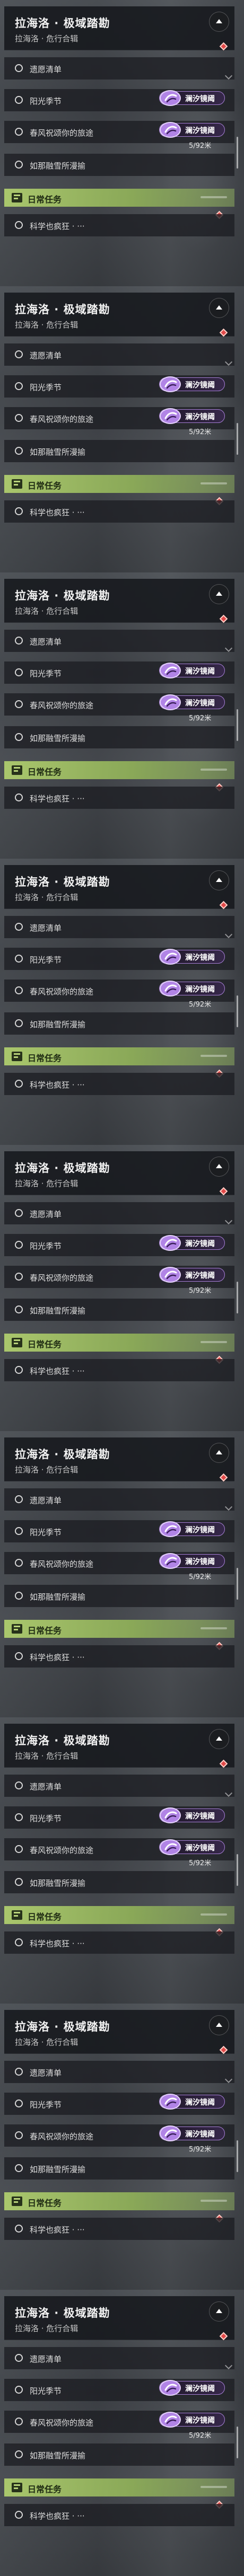  I want to click on quest-subtitle: 拉海洛 · 危行合辑, so click(47, 38).